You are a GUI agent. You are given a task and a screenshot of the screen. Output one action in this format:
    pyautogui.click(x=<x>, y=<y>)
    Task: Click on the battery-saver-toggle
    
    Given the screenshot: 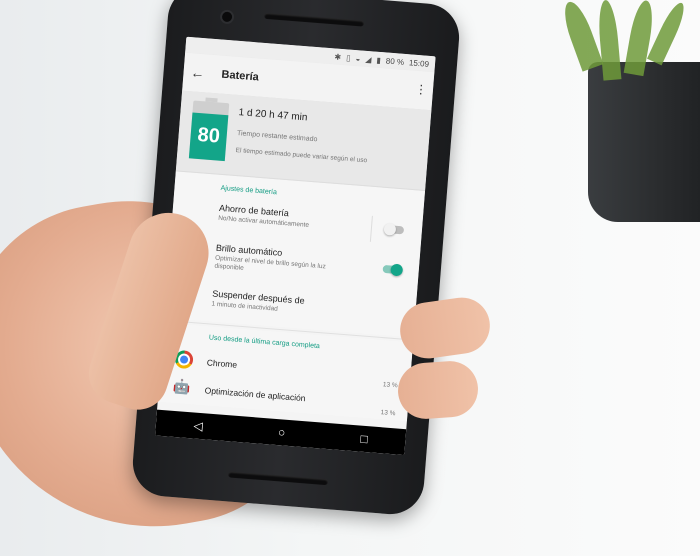 What is the action you would take?
    pyautogui.click(x=394, y=229)
    